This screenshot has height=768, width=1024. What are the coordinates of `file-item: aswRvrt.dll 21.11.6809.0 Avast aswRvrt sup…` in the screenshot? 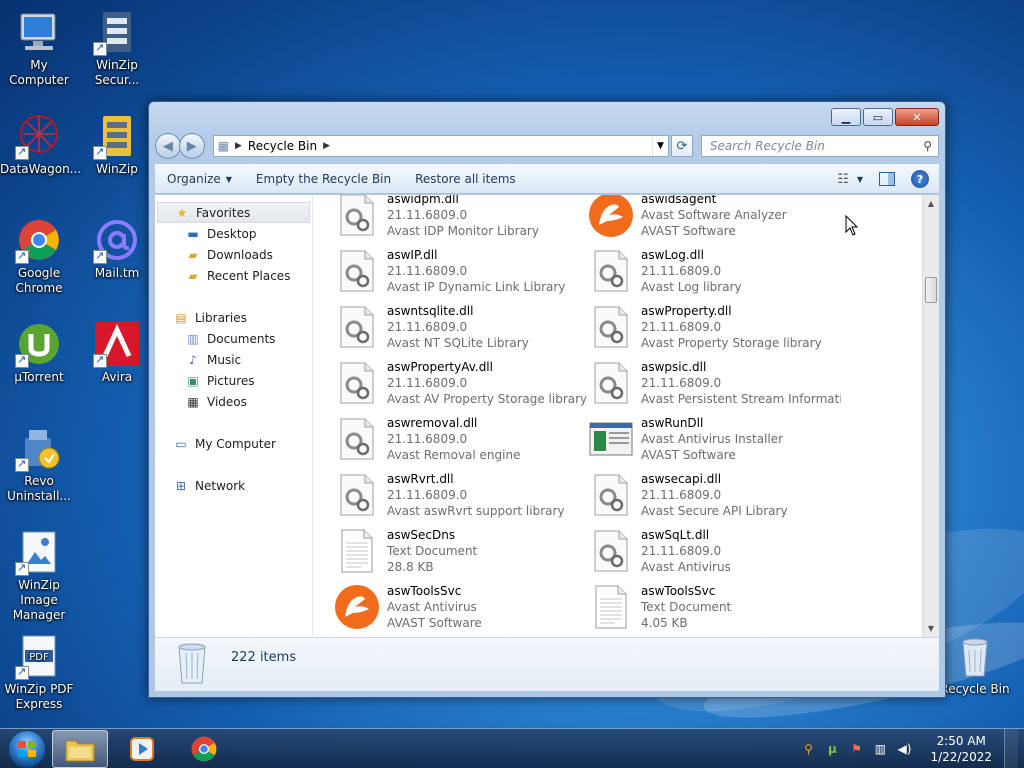 It's located at (460, 495).